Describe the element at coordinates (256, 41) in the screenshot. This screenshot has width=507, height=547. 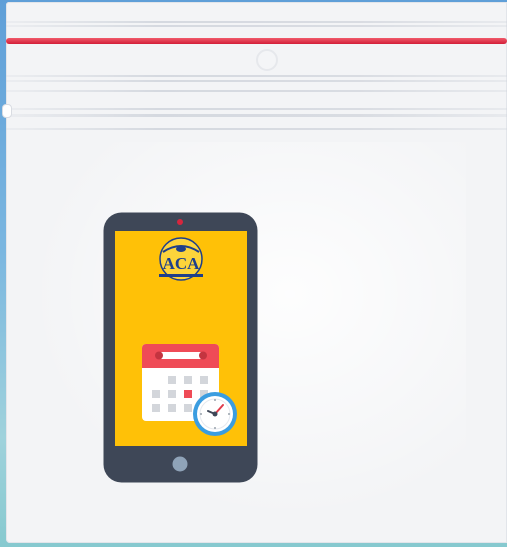
I see `zip-seal-stripe` at that location.